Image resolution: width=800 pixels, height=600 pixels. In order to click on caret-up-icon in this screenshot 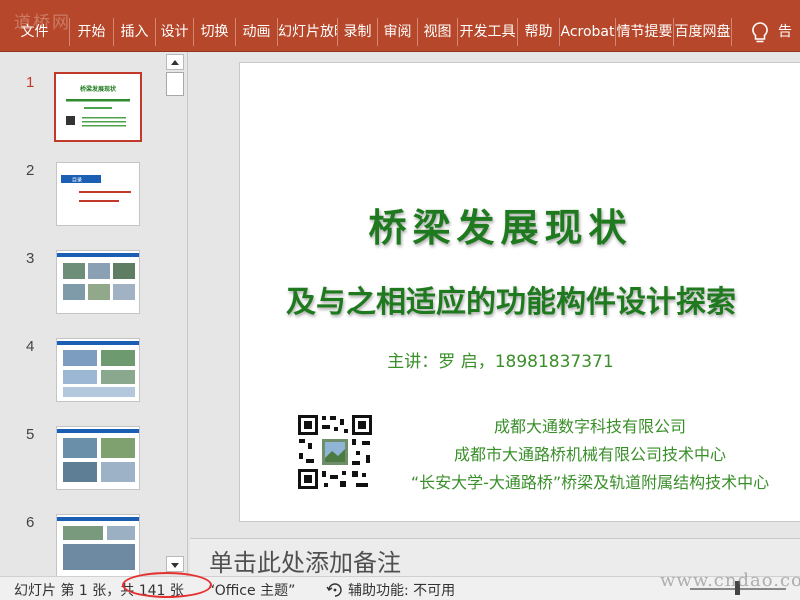, I will do `click(175, 62)`.